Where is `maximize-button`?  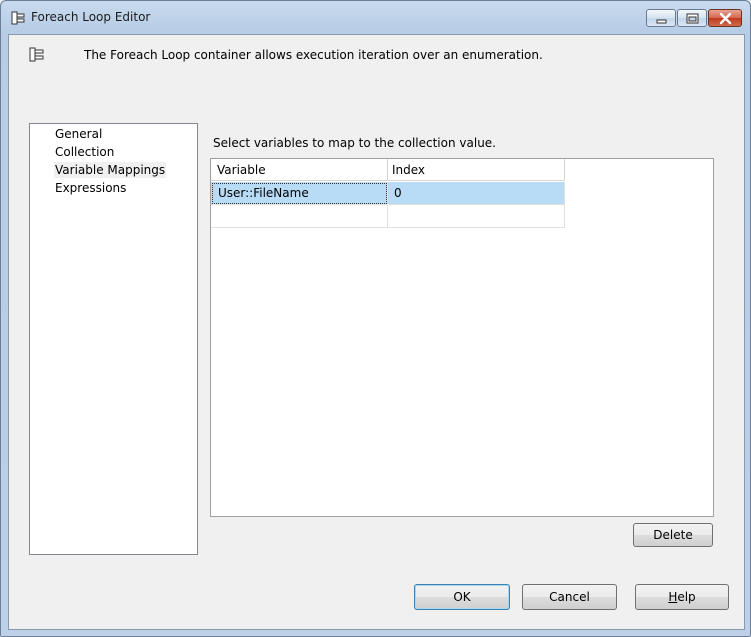
maximize-button is located at coordinates (692, 18).